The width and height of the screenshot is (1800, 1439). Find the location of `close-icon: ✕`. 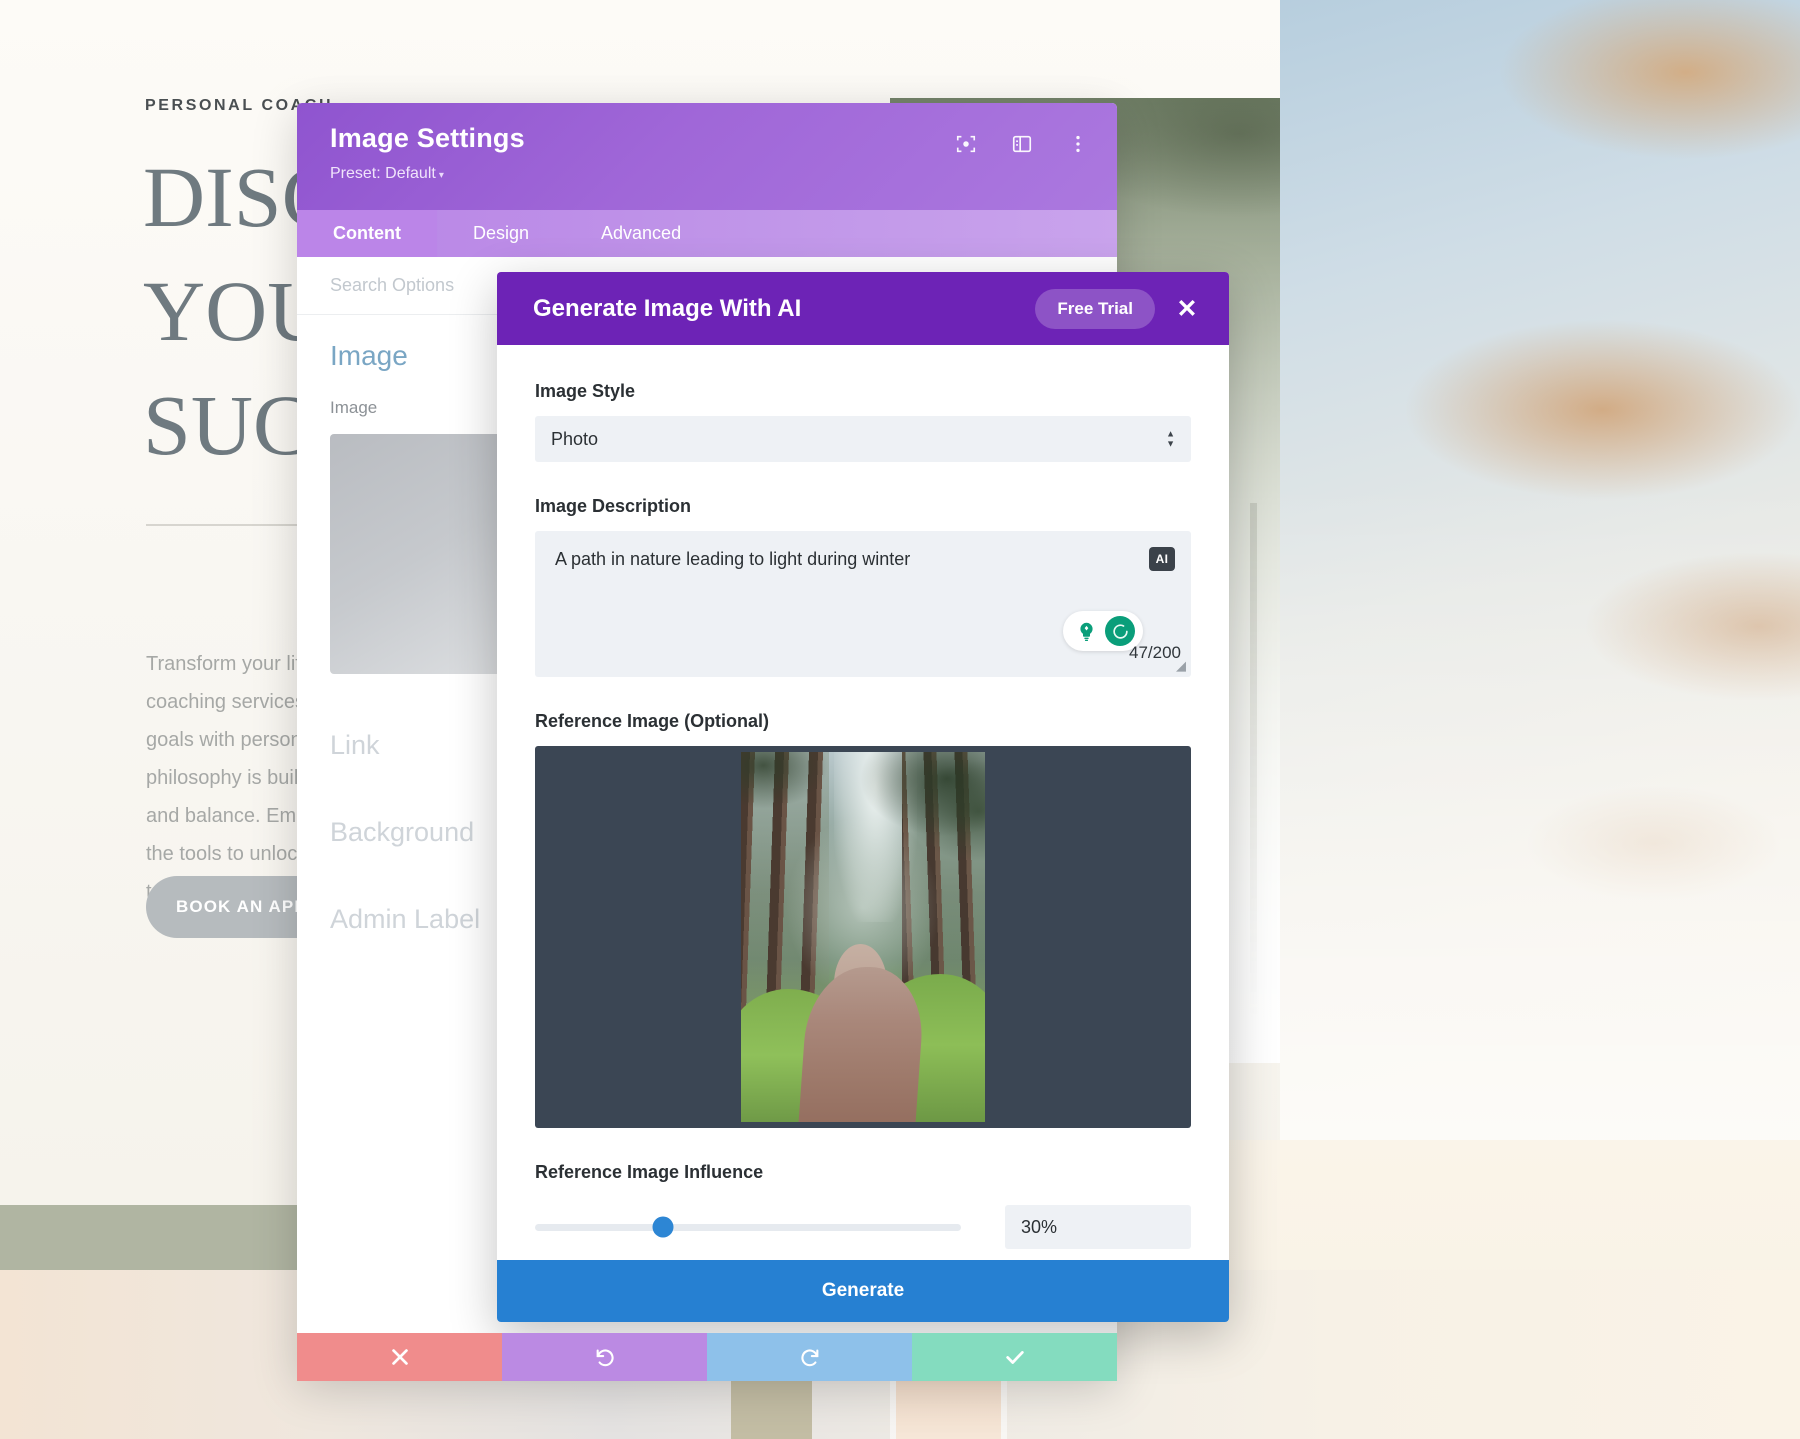

close-icon: ✕ is located at coordinates (1187, 309).